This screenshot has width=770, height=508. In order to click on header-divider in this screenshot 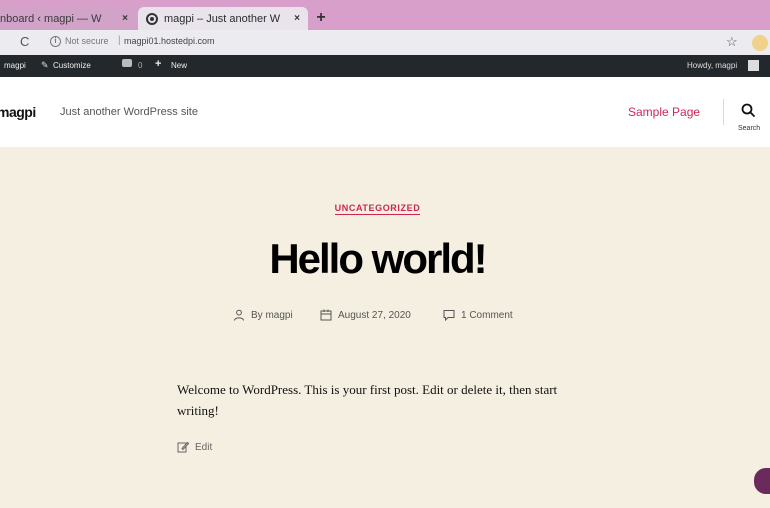, I will do `click(723, 112)`.